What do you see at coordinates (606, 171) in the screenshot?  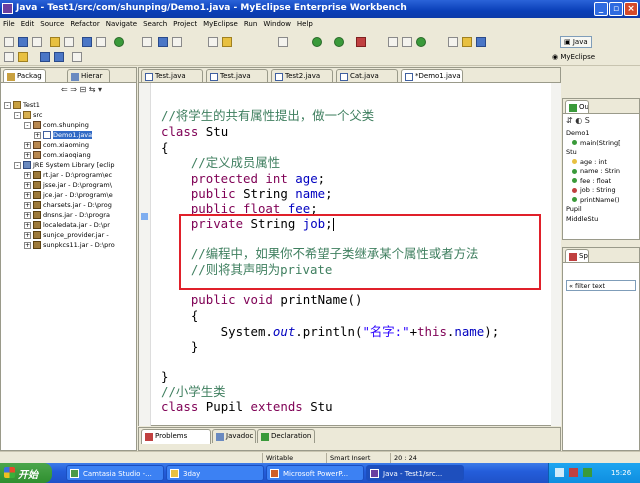 I see `outline-item: name : Strin` at bounding box center [606, 171].